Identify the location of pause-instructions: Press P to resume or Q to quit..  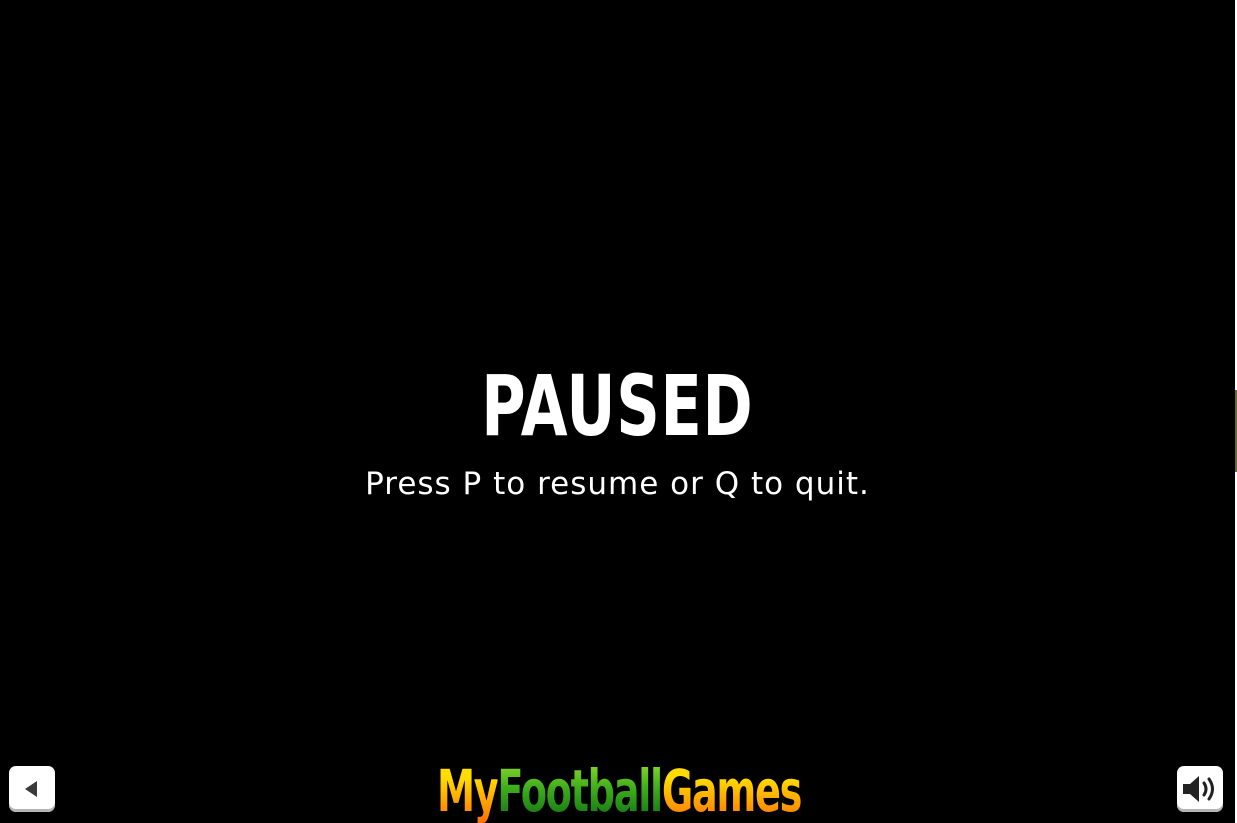
(617, 484).